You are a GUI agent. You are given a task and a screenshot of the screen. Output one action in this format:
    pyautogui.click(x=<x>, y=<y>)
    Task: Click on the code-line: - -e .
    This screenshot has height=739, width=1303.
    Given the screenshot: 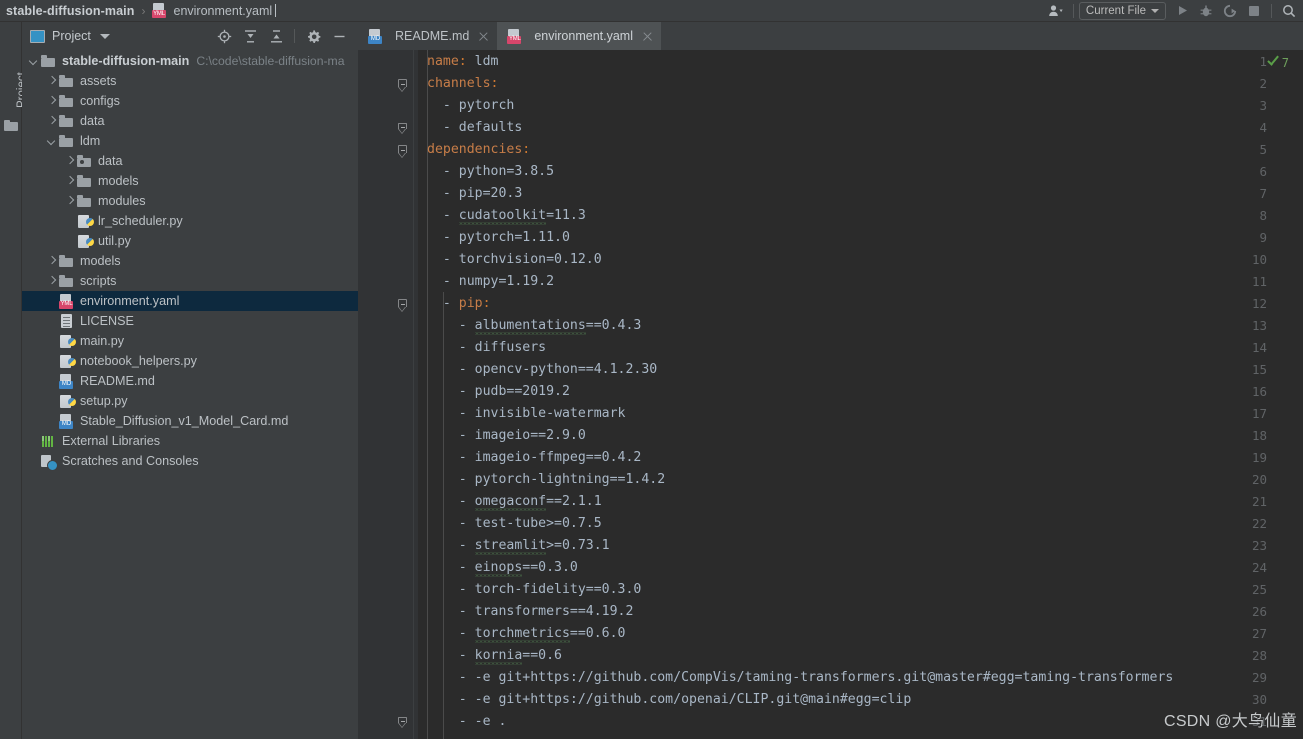 What is the action you would take?
    pyautogui.click(x=467, y=722)
    